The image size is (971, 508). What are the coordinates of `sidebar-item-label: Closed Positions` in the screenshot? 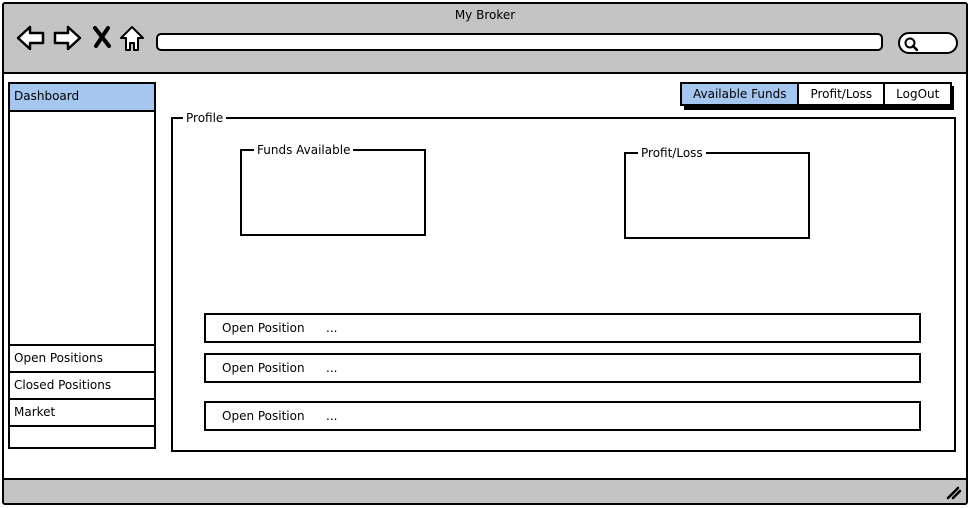 It's located at (63, 385).